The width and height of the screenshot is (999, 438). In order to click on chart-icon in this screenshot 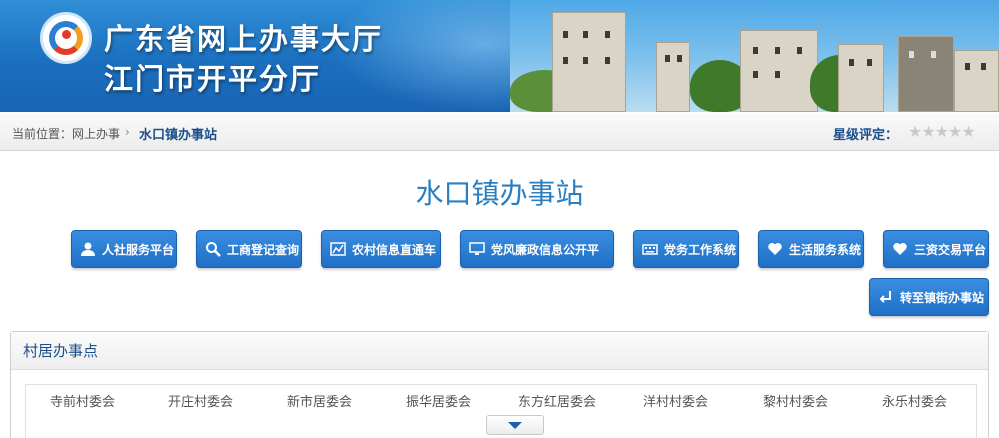, I will do `click(338, 249)`.